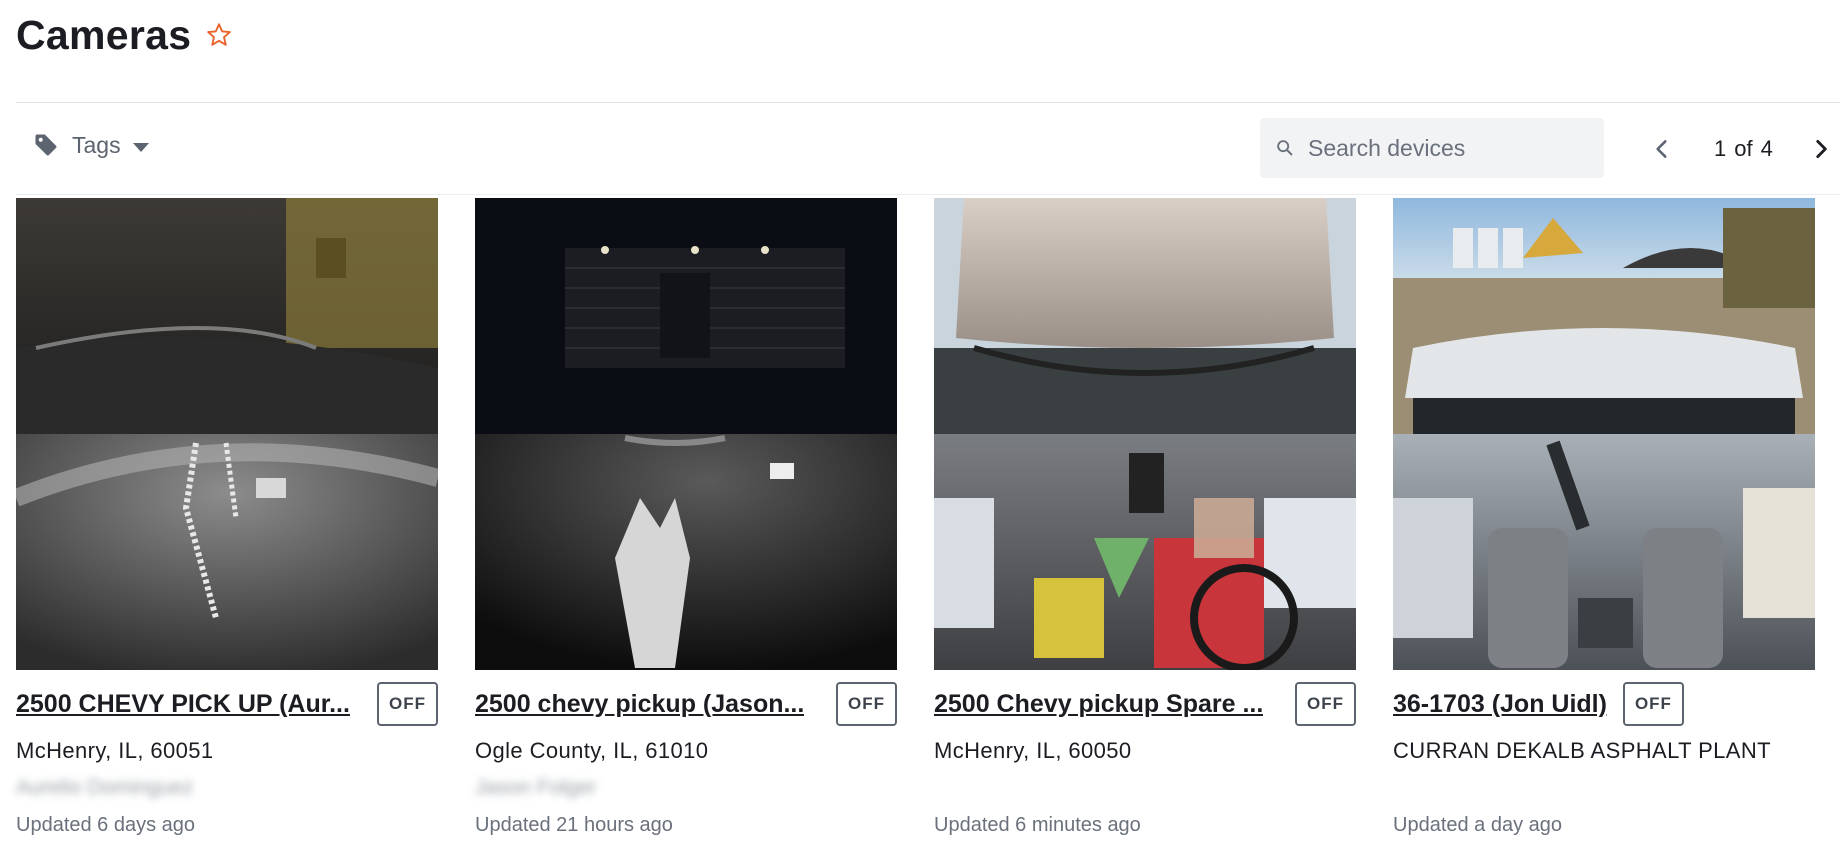 The height and width of the screenshot is (850, 1840). What do you see at coordinates (96, 144) in the screenshot?
I see `tags-filter-label: Tags` at bounding box center [96, 144].